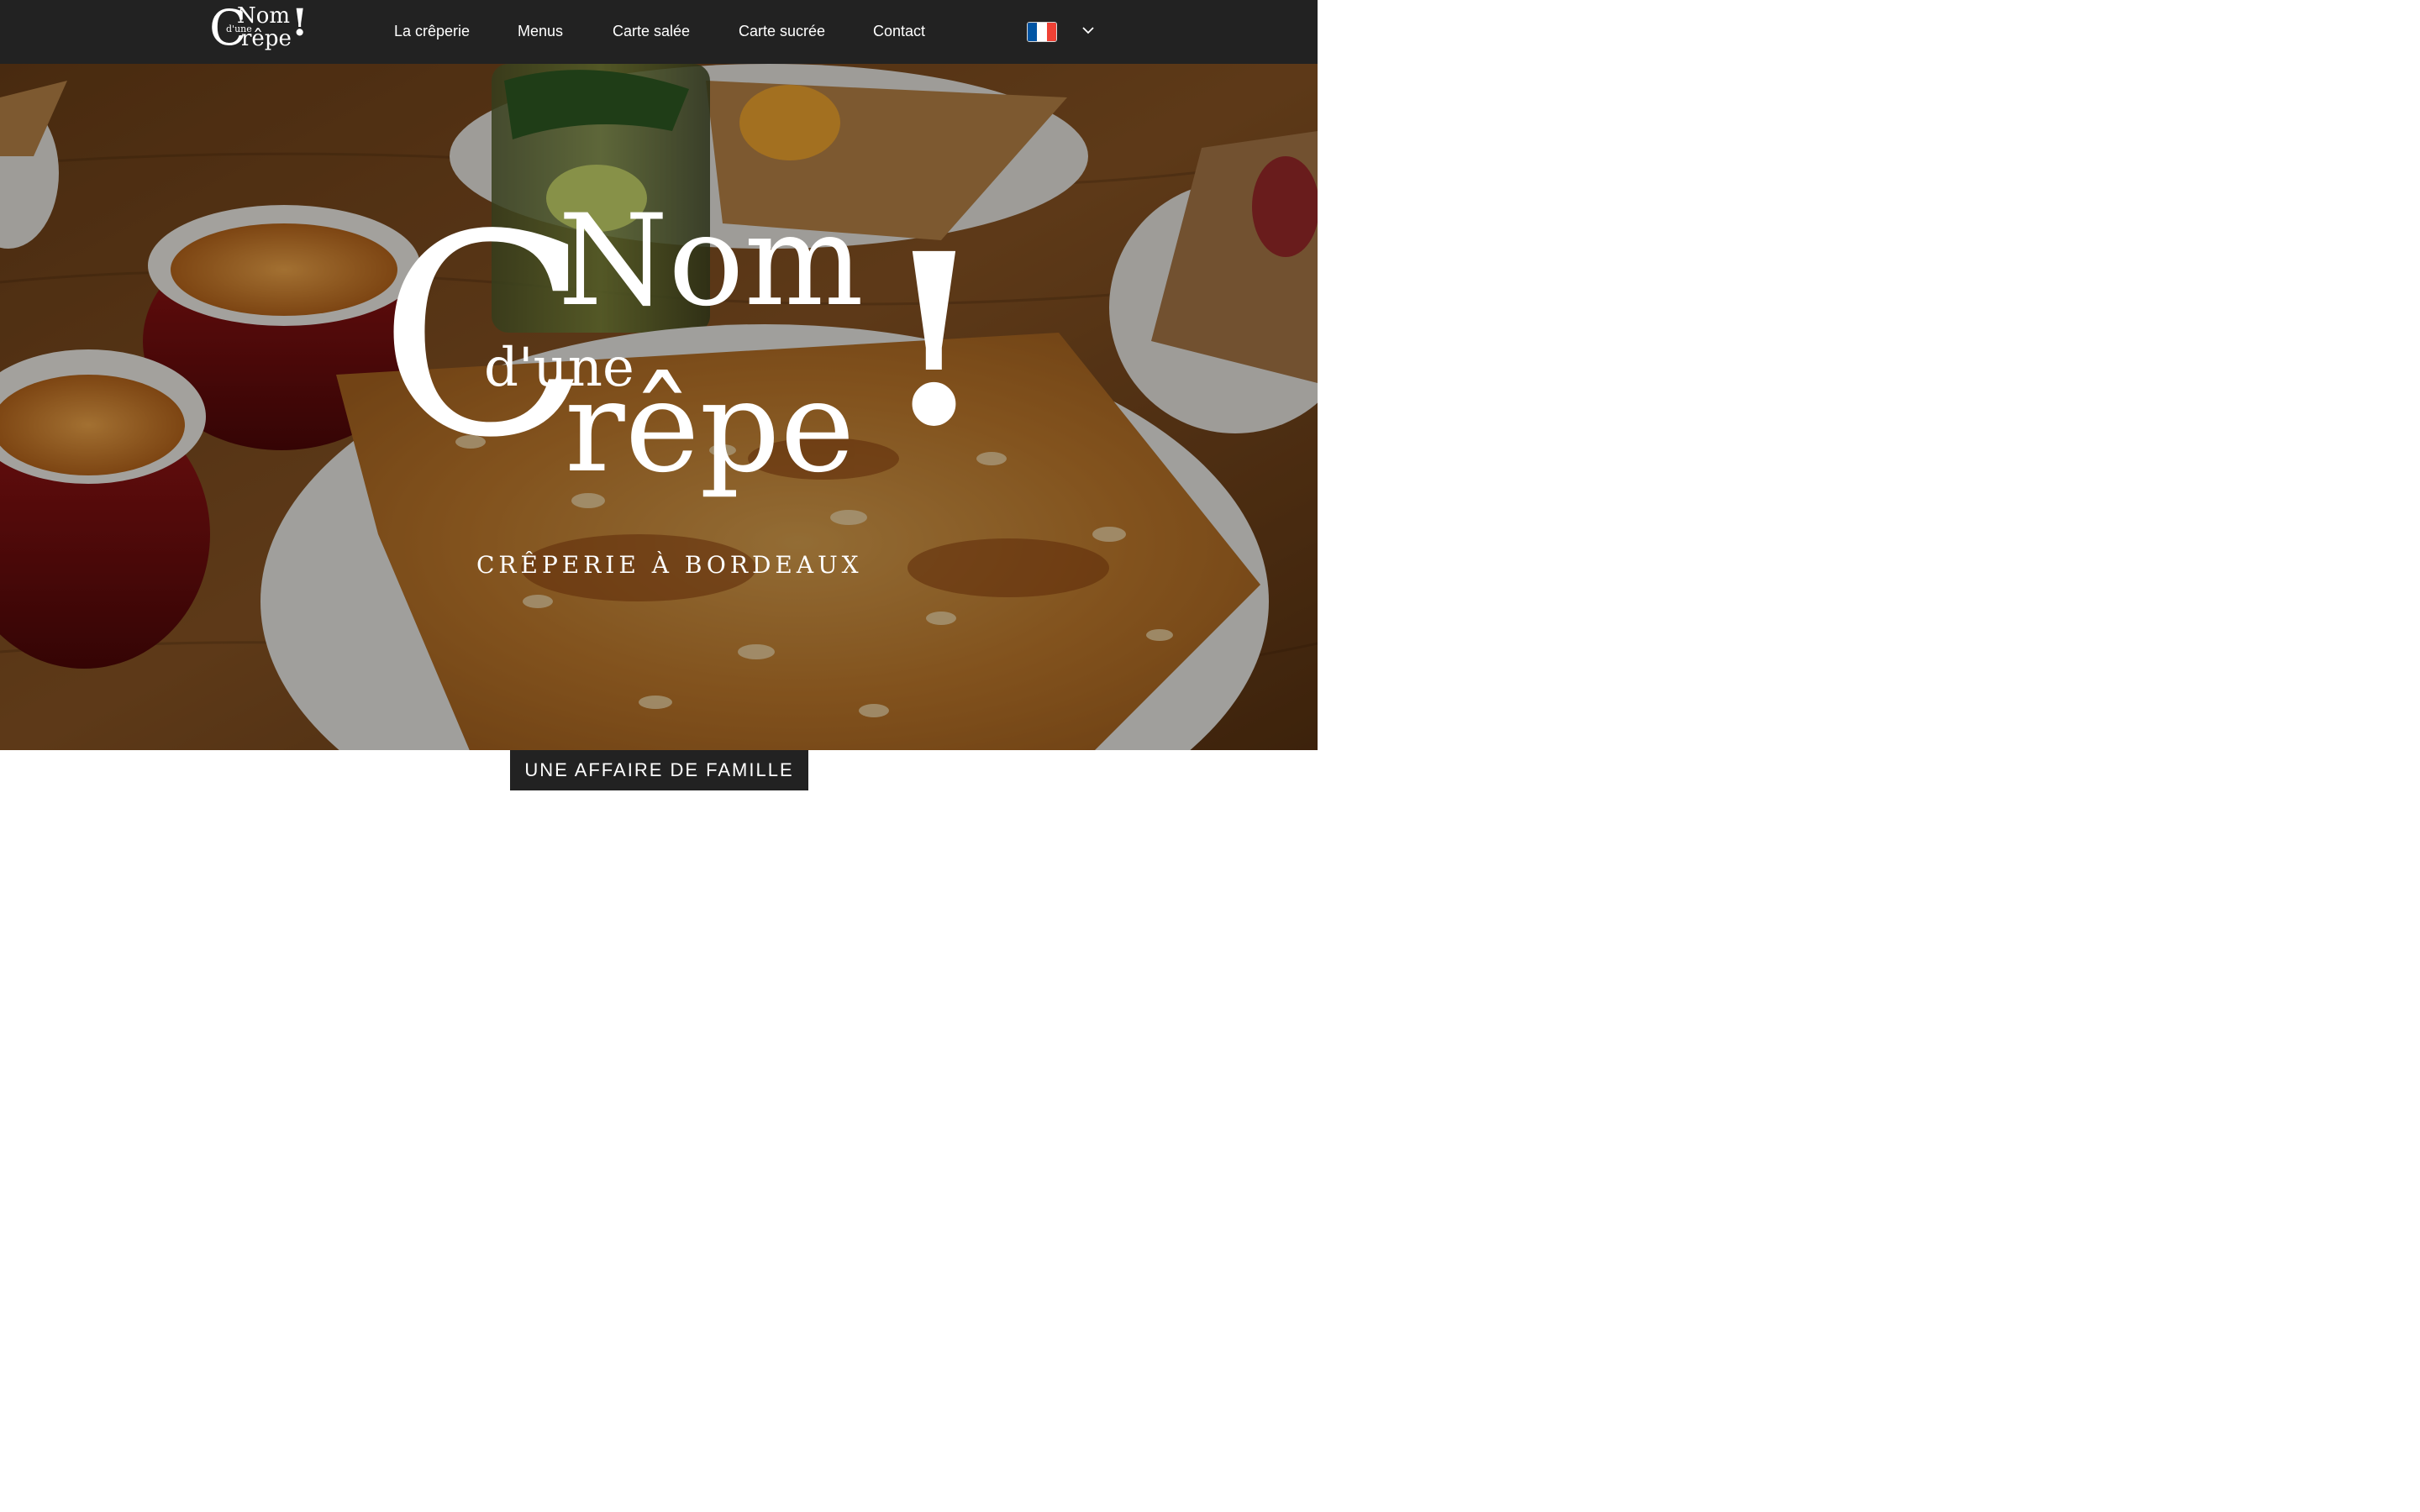 The image size is (2420, 1512). Describe the element at coordinates (300, 23) in the screenshot. I see `logo-exclamation: !` at that location.